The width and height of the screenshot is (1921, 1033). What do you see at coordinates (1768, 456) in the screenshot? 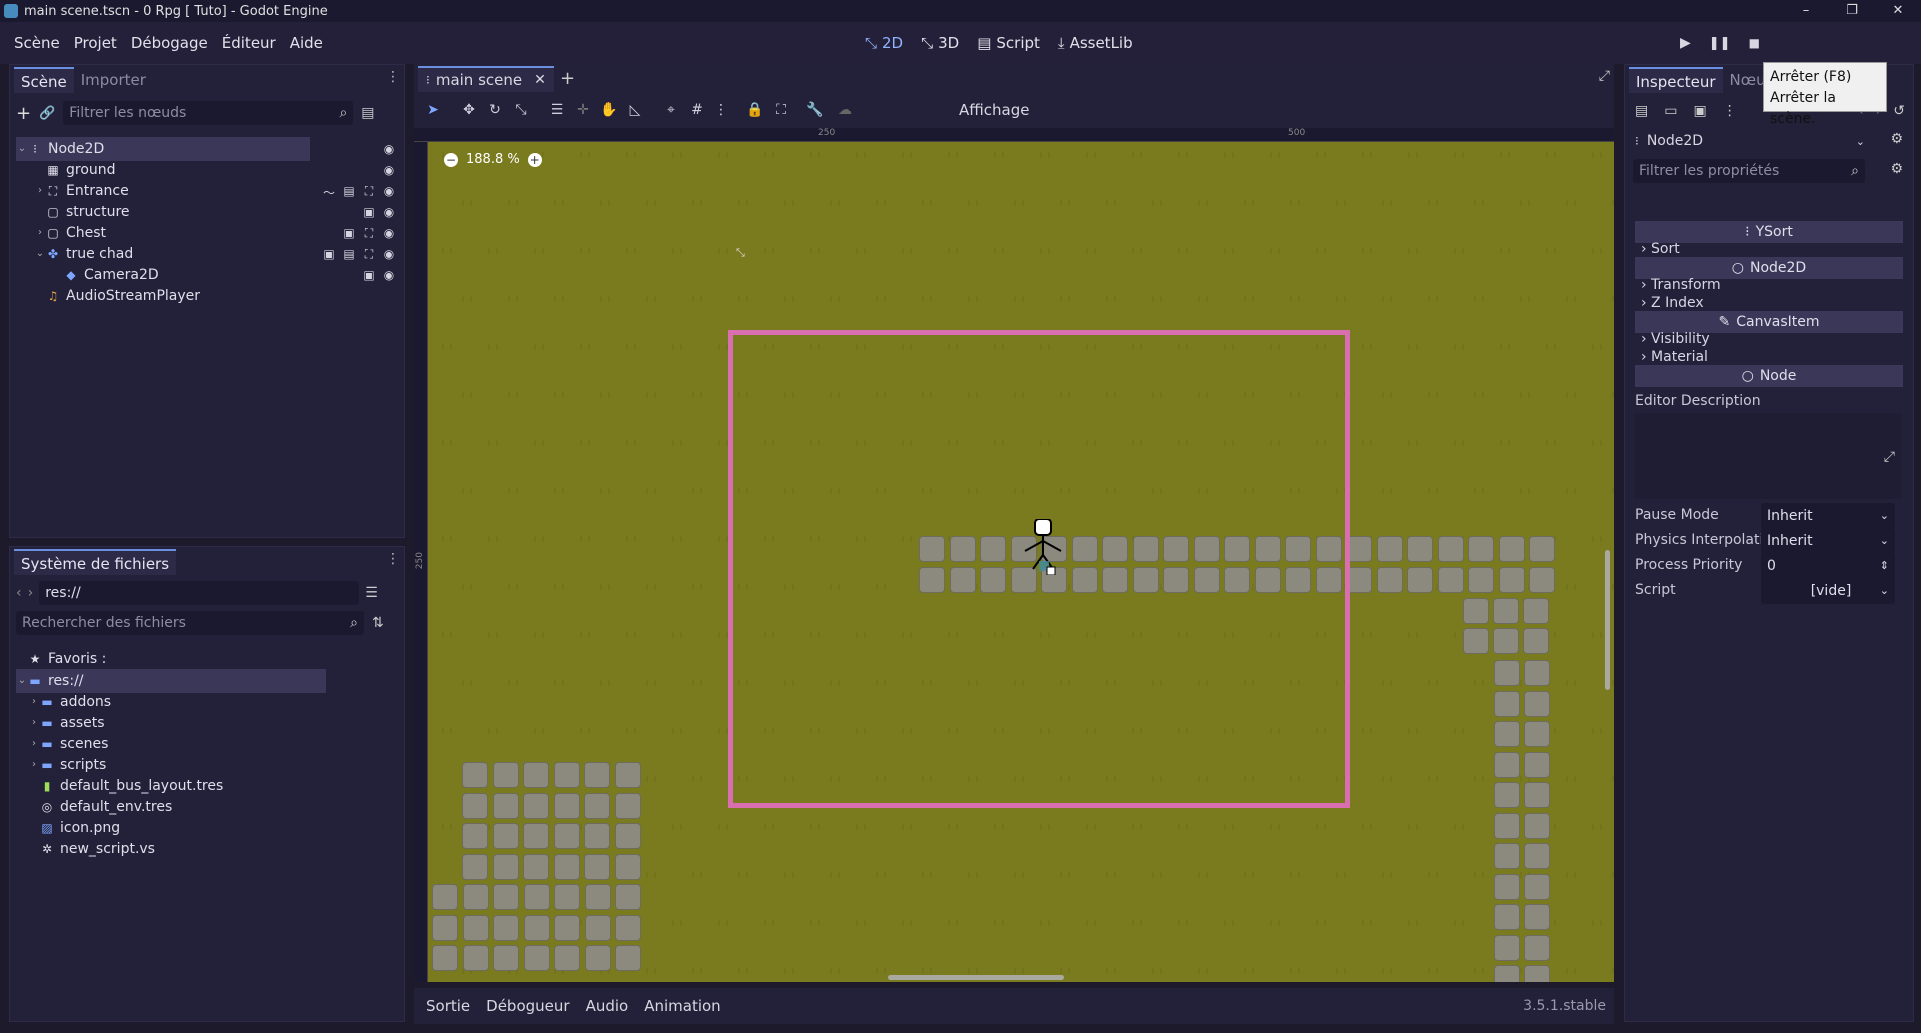
I see `editor-description-field: ⤢` at bounding box center [1768, 456].